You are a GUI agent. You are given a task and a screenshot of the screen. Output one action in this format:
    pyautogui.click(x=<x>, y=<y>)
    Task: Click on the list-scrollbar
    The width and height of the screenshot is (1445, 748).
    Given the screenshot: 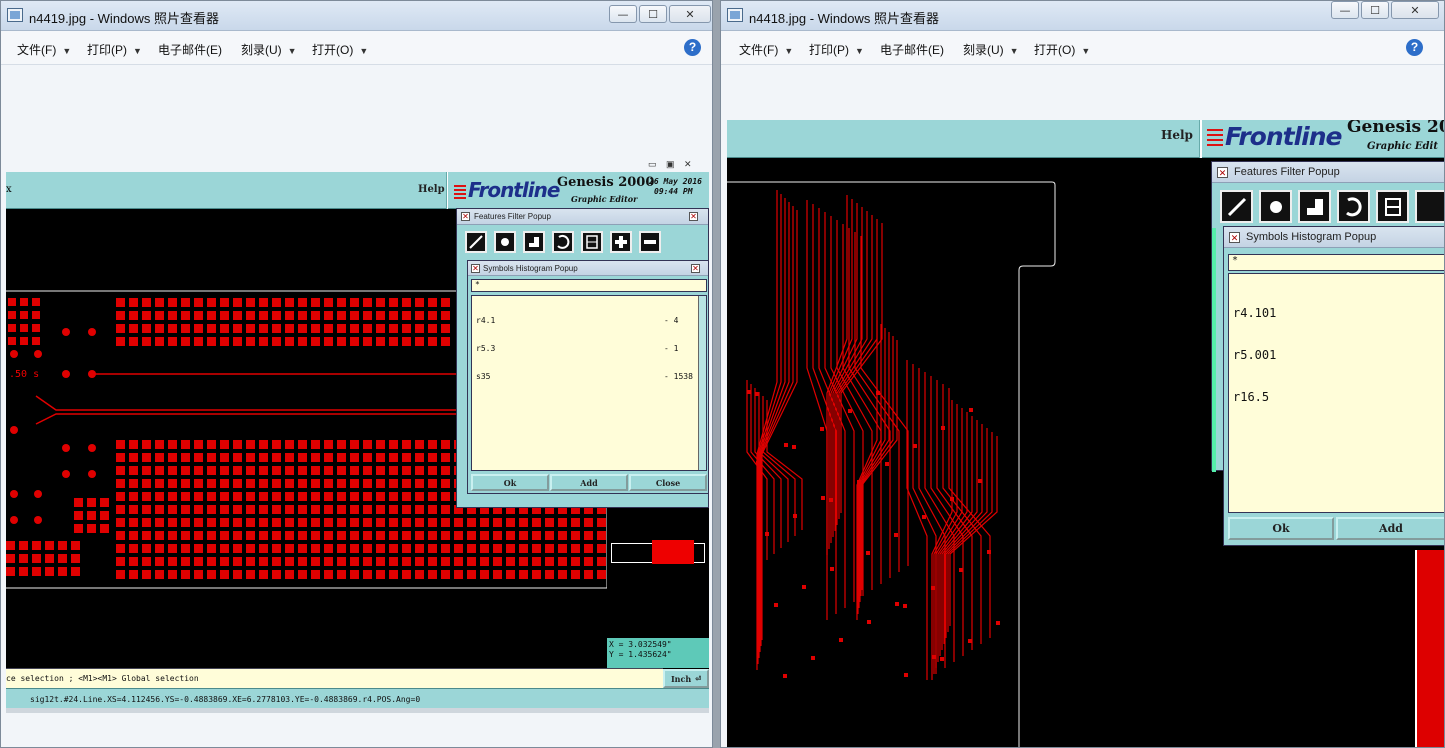 What is the action you would take?
    pyautogui.click(x=702, y=383)
    